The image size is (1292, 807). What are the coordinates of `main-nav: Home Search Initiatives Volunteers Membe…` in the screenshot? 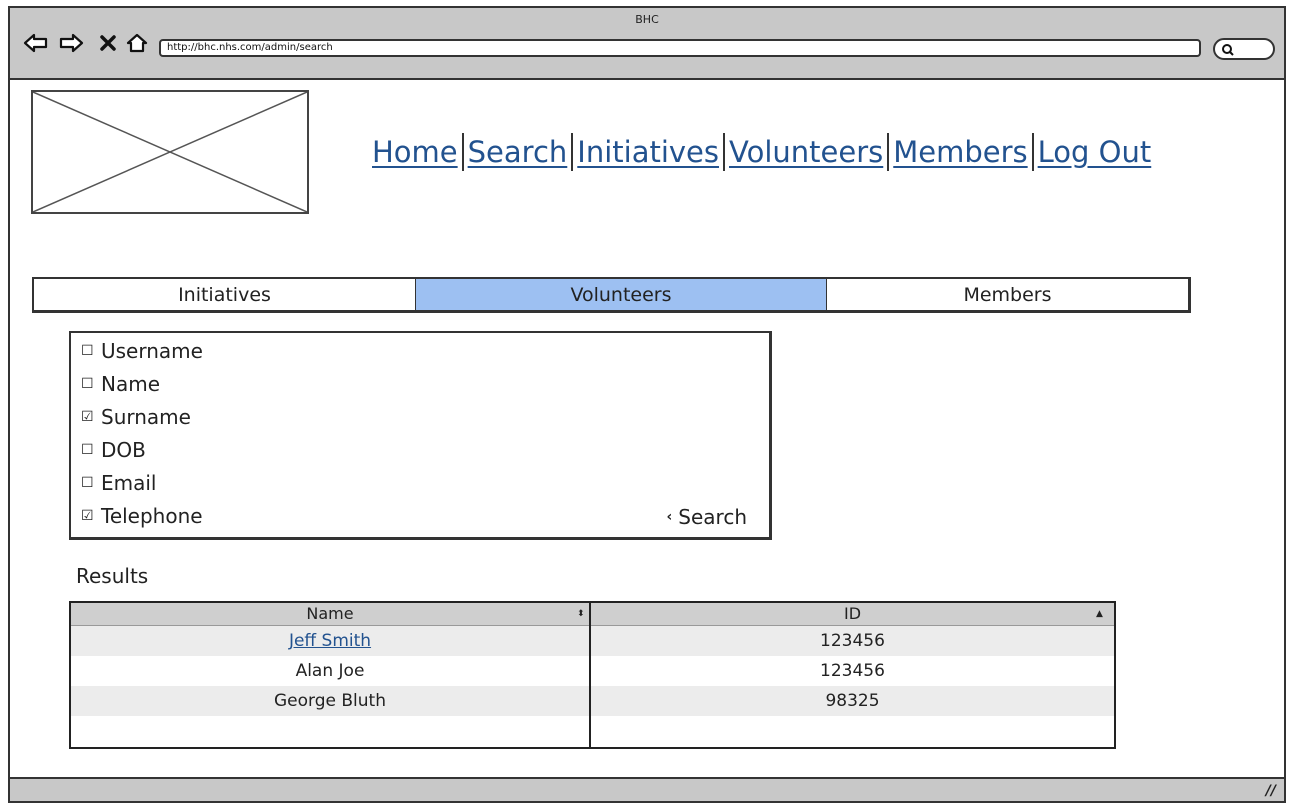 It's located at (761, 152).